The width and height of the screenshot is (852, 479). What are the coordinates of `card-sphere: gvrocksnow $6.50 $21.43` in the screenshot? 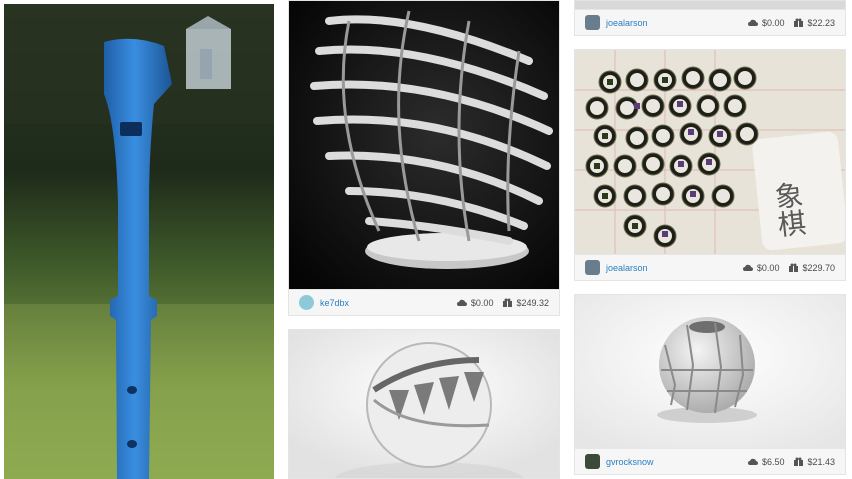 It's located at (710, 384).